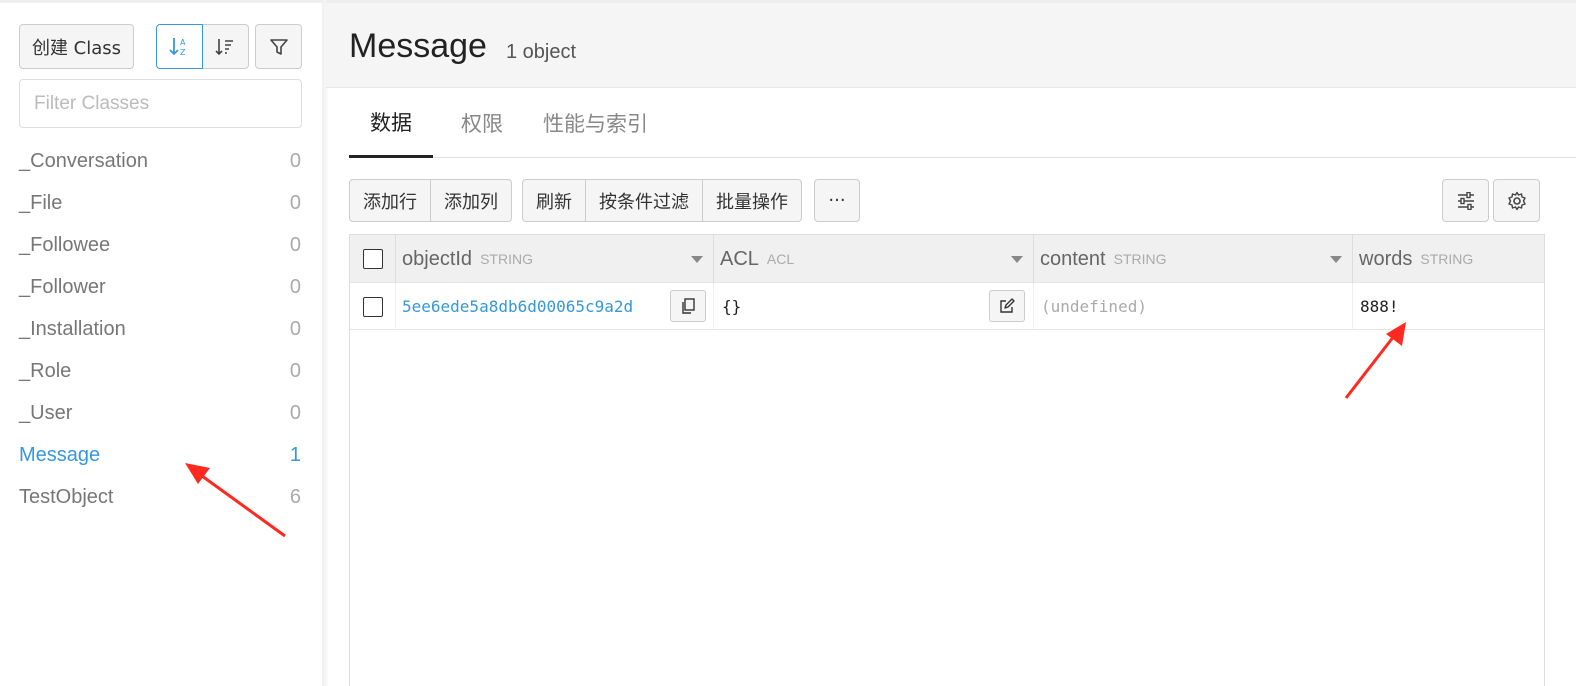  I want to click on class-item-installation: _Installation 0, so click(160, 329).